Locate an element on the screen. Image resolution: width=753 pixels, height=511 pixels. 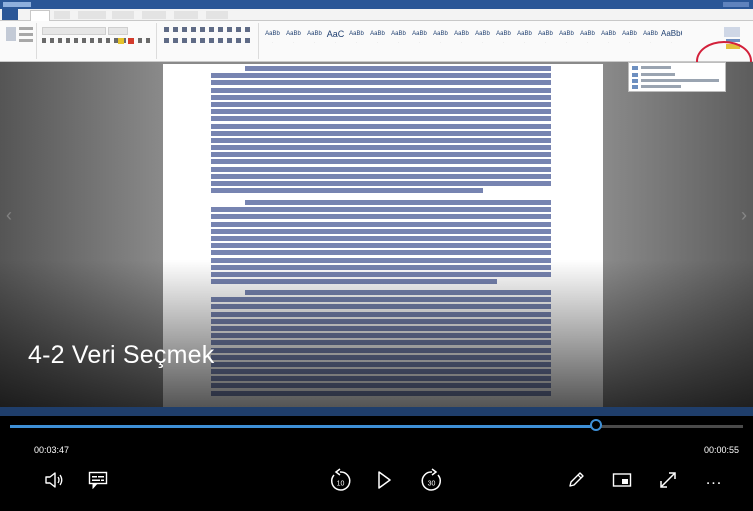
paragraph-group is located at coordinates (208, 41).